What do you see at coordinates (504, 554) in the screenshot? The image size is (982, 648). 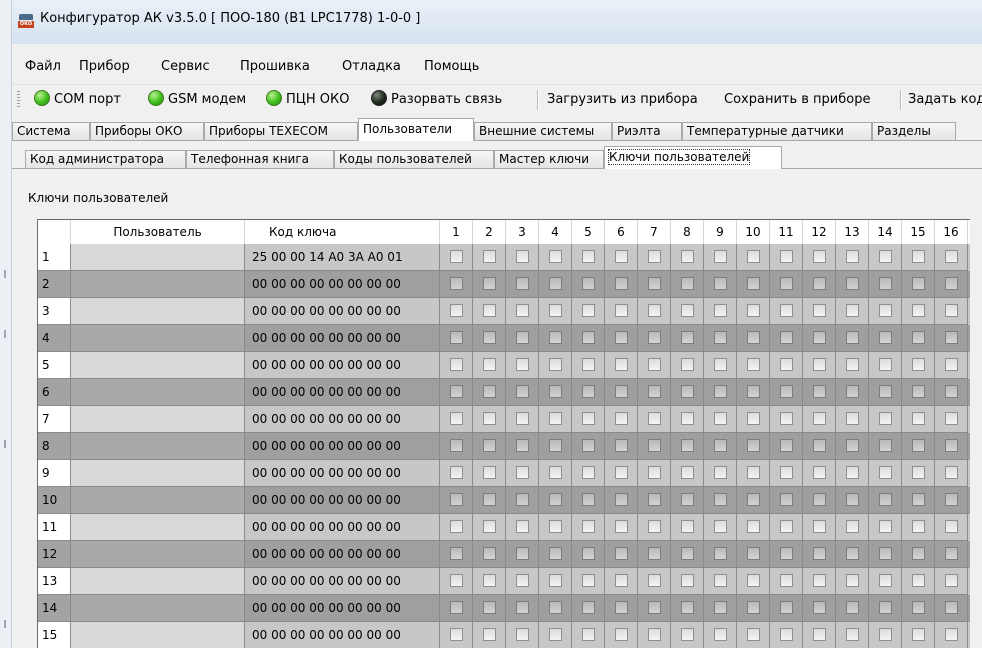 I see `table-row: 12 00 00 00 00 00 00 00 00` at bounding box center [504, 554].